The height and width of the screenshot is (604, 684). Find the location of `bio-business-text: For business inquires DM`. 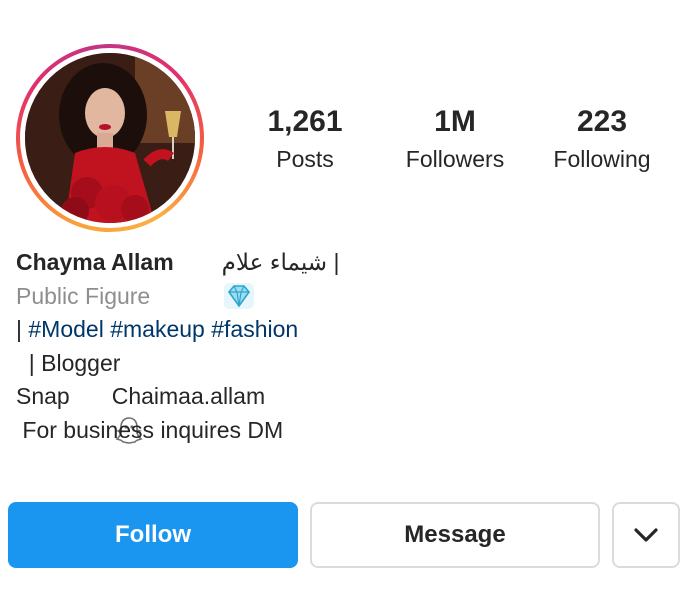

bio-business-text: For business inquires DM is located at coordinates (150, 429).